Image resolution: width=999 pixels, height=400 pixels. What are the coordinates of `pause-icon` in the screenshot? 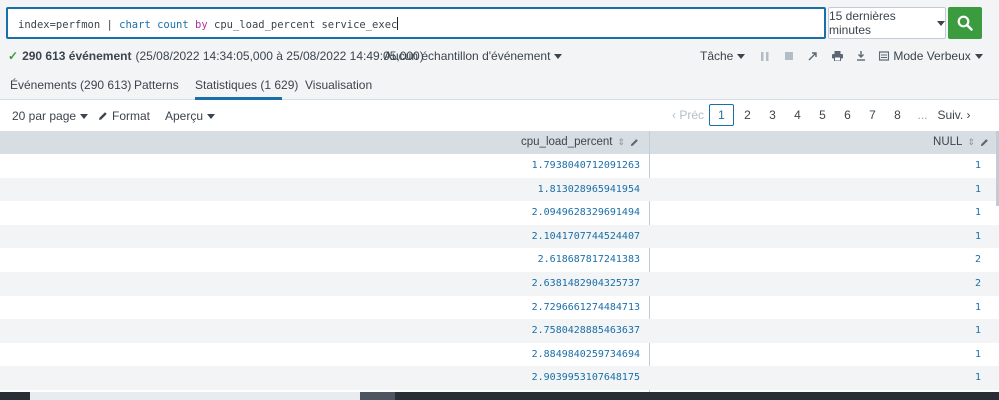 It's located at (765, 56).